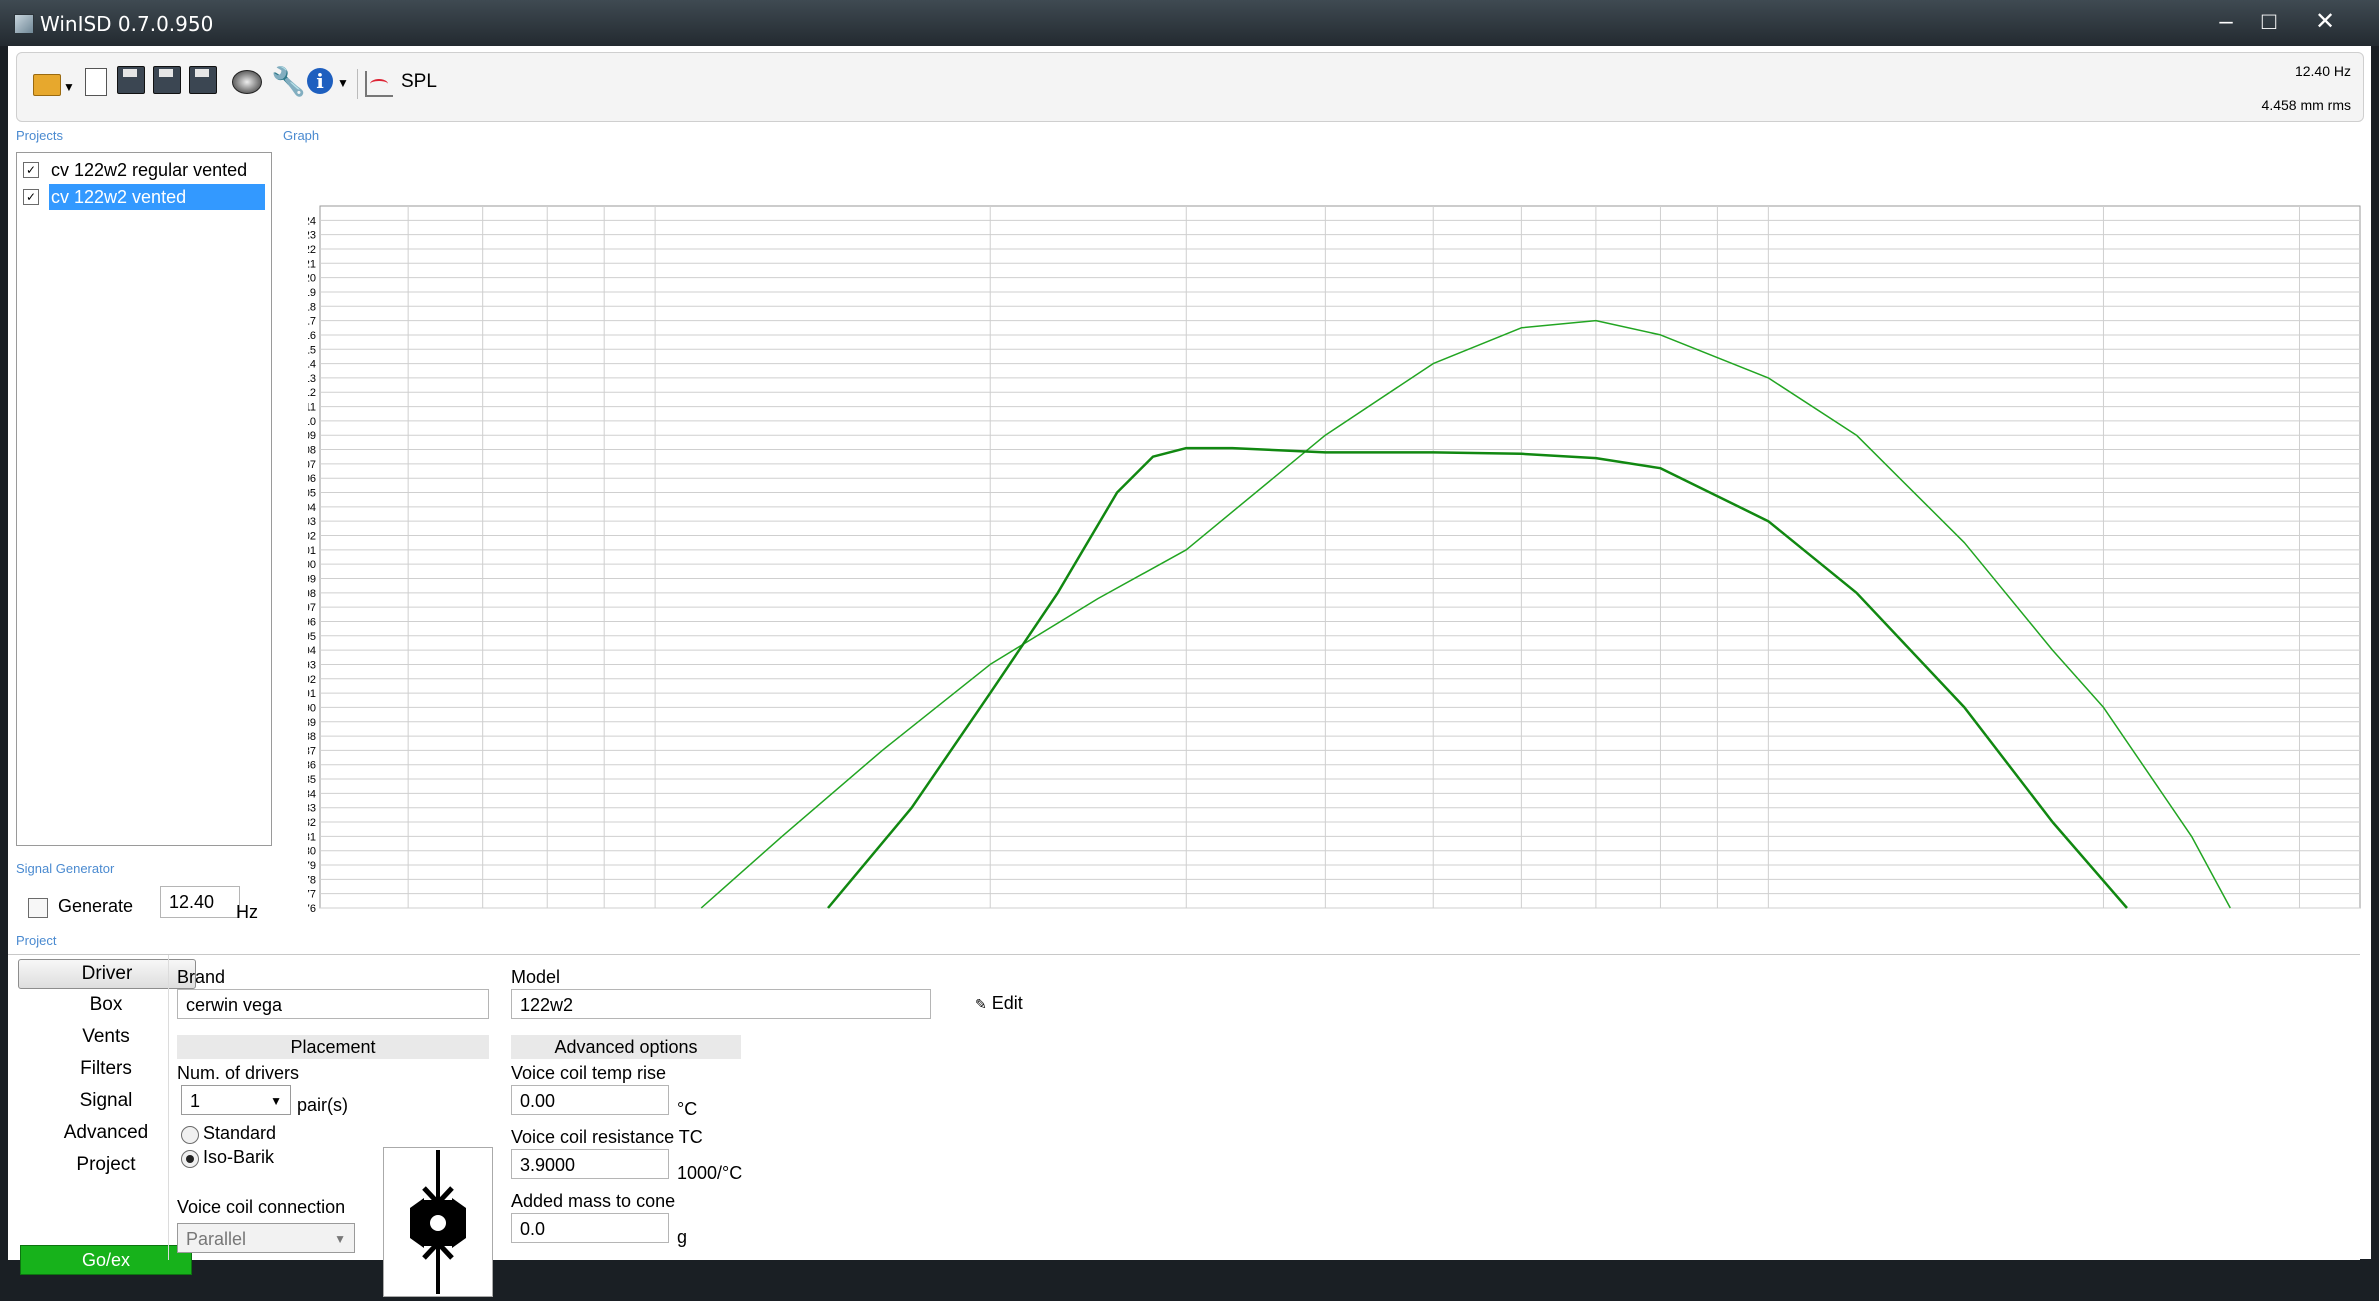 Image resolution: width=2379 pixels, height=1301 pixels. What do you see at coordinates (96, 906) in the screenshot?
I see `generate-label: Generate` at bounding box center [96, 906].